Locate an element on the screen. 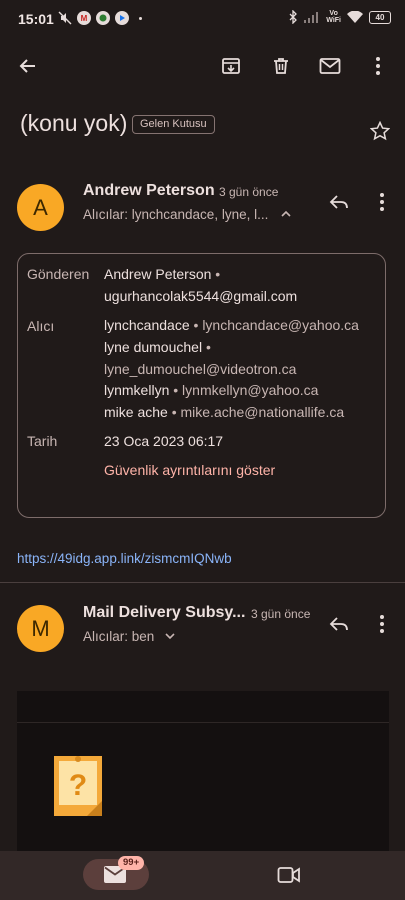  star-button is located at coordinates (380, 131).